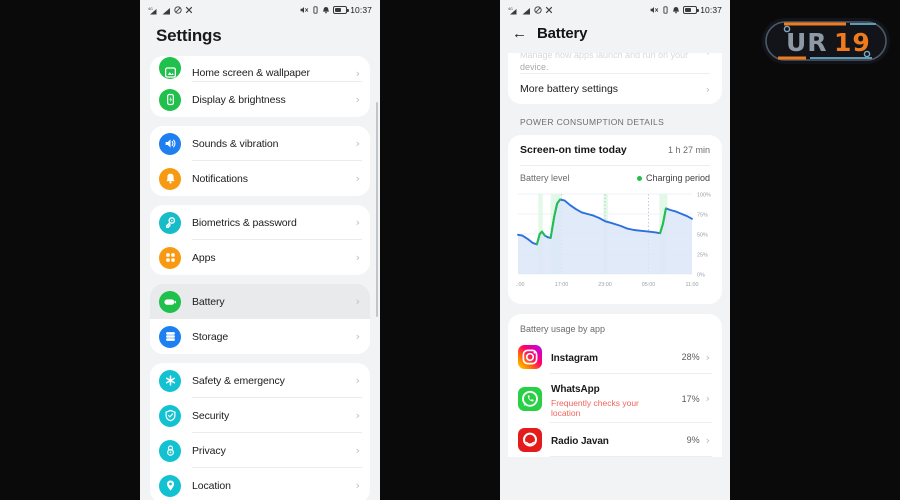  I want to click on y-axis-tick-label: 0%, so click(701, 275).